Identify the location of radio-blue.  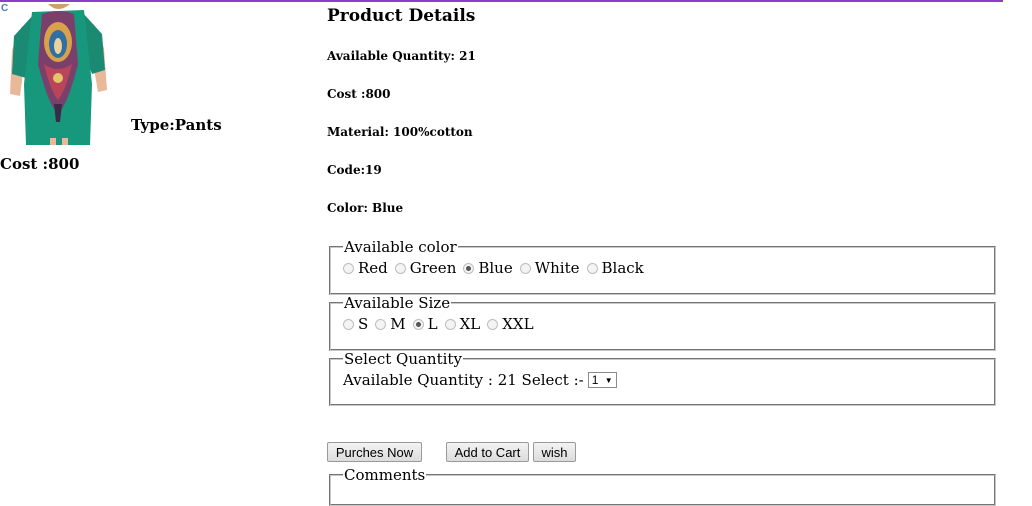
(469, 268).